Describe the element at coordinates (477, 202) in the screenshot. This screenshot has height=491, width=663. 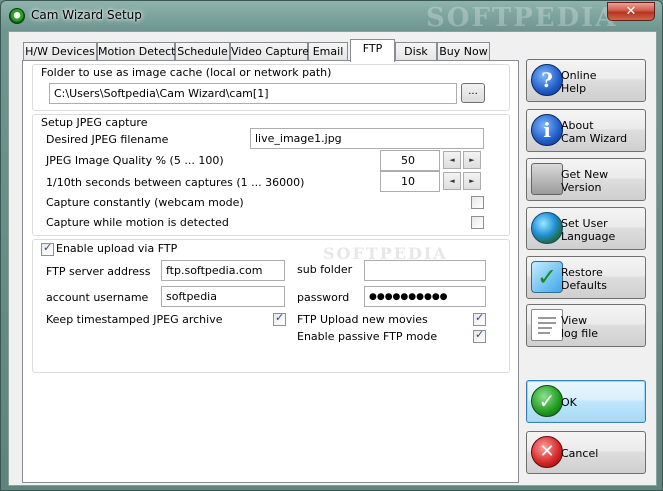
I see `capture-constantly-checkbox` at that location.